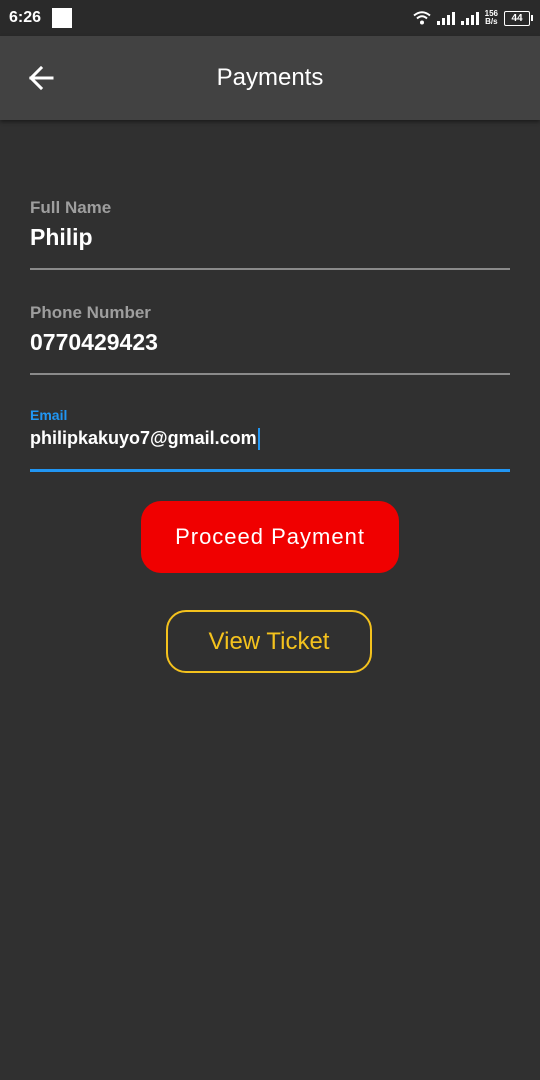 This screenshot has height=1080, width=540. Describe the element at coordinates (49, 415) in the screenshot. I see `email-label: Email` at that location.